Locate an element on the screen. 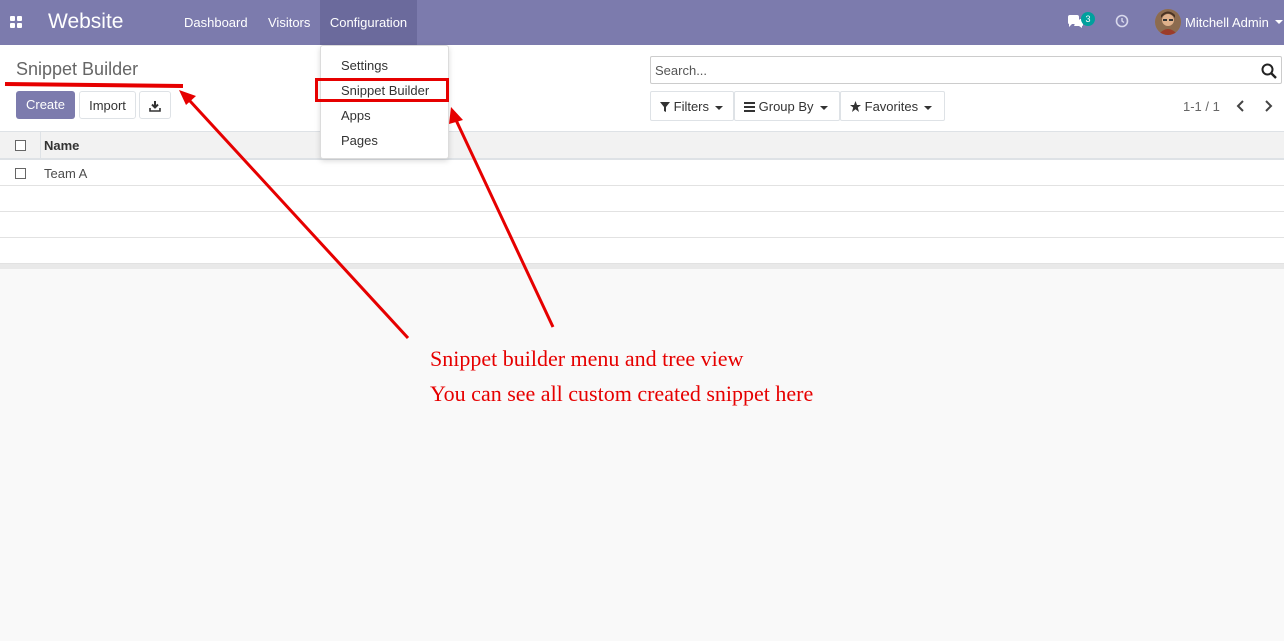 Image resolution: width=1284 pixels, height=641 pixels. download-button is located at coordinates (155, 105).